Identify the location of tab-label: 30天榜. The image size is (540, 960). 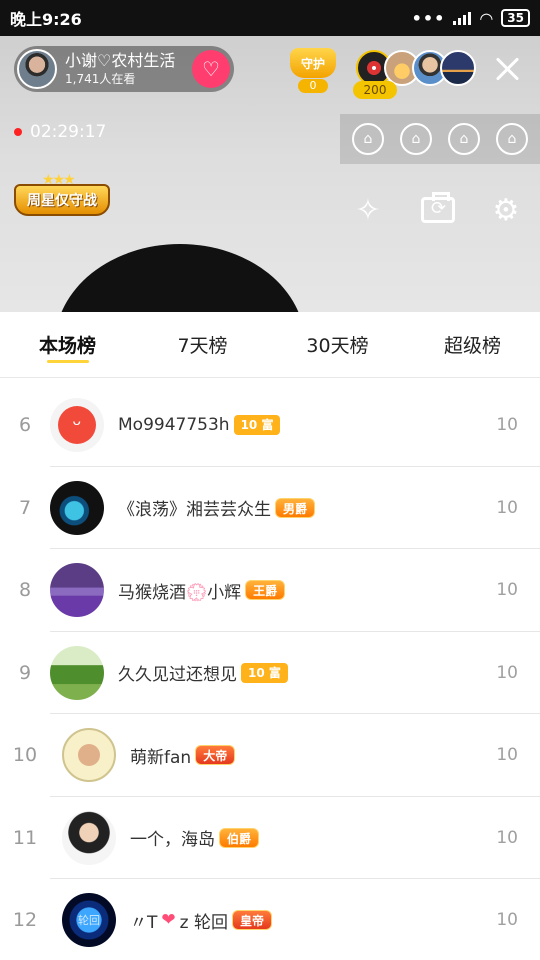
(337, 346).